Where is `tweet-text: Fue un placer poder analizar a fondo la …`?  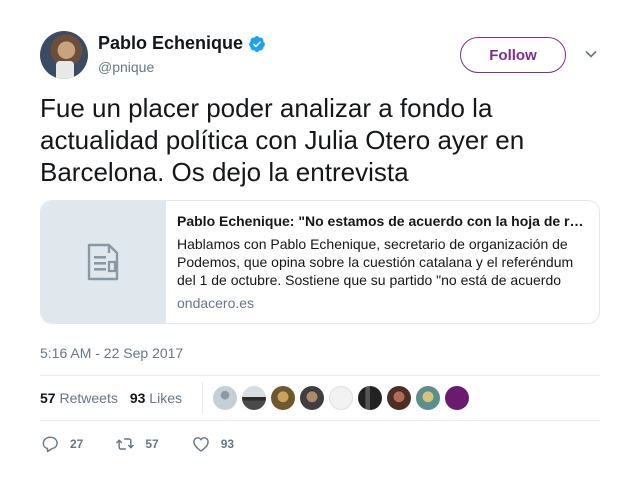 tweet-text: Fue un placer poder analizar a fondo la … is located at coordinates (282, 140).